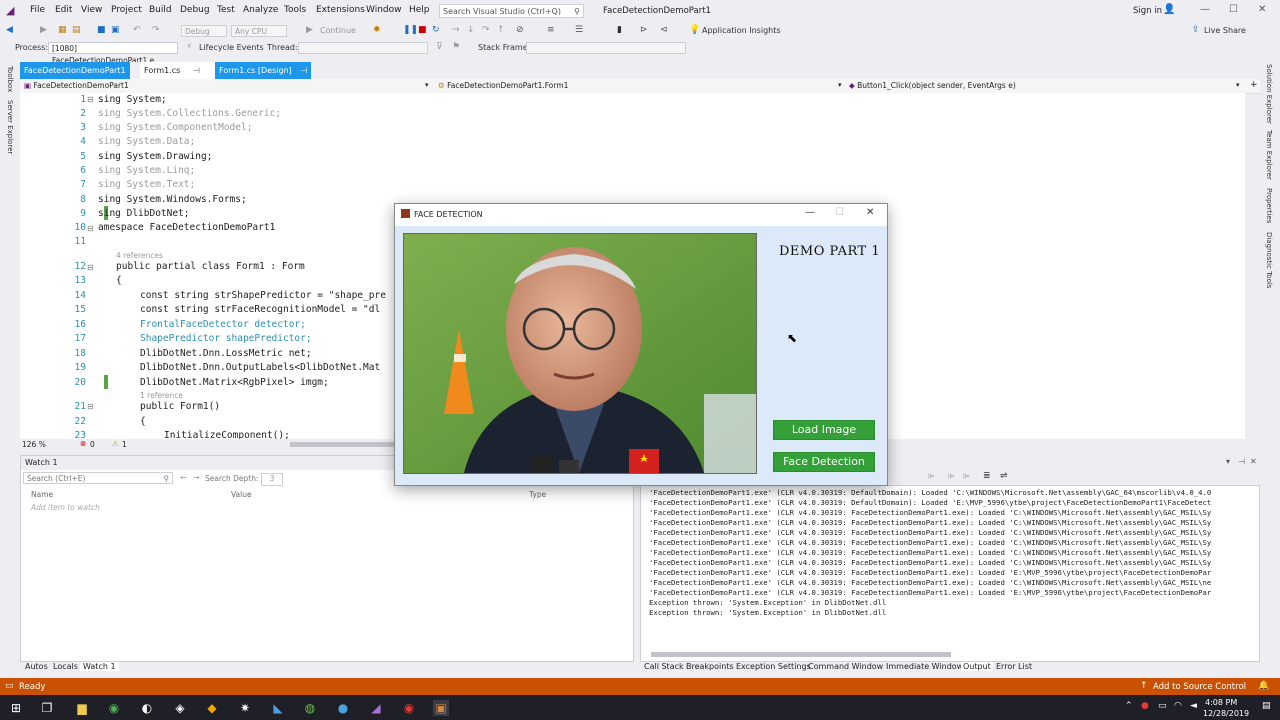 The image size is (1280, 720). I want to click on minimize-icon: —, so click(1205, 9).